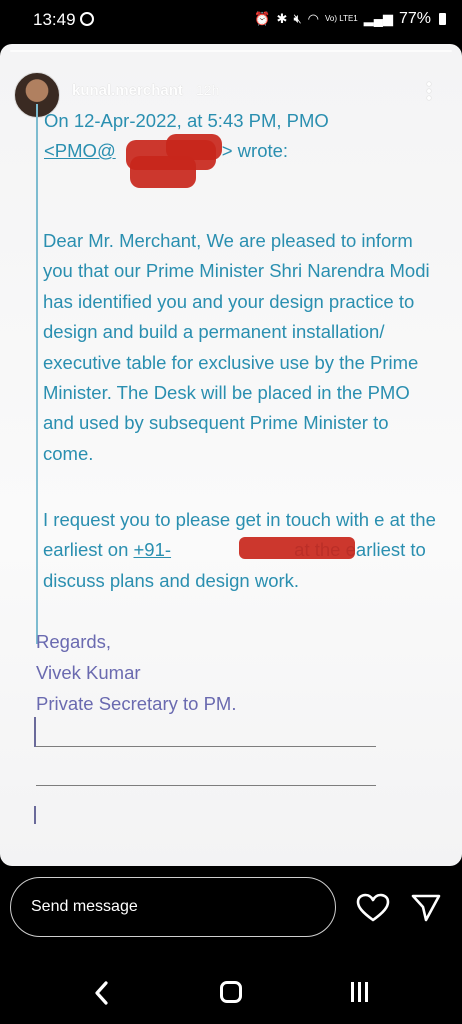  Describe the element at coordinates (152, 550) in the screenshot. I see `phone-number: +91-` at that location.